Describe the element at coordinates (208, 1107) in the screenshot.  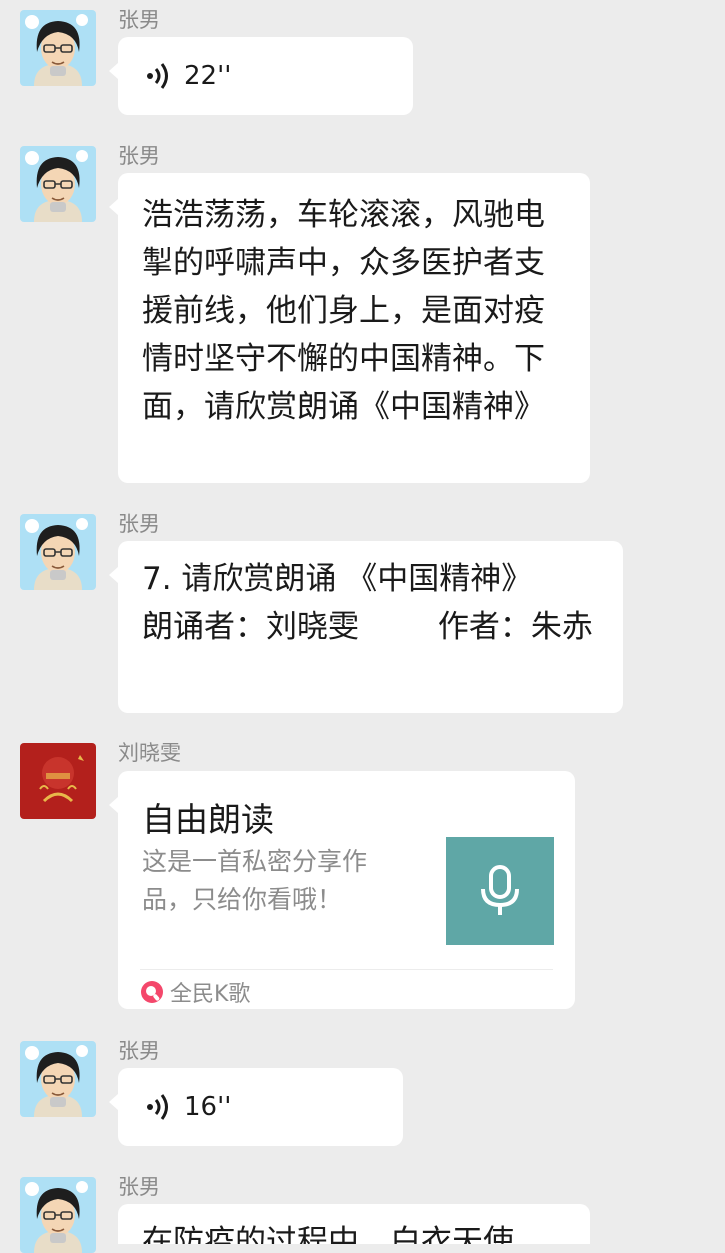
I see `voice-duration: 16''` at that location.